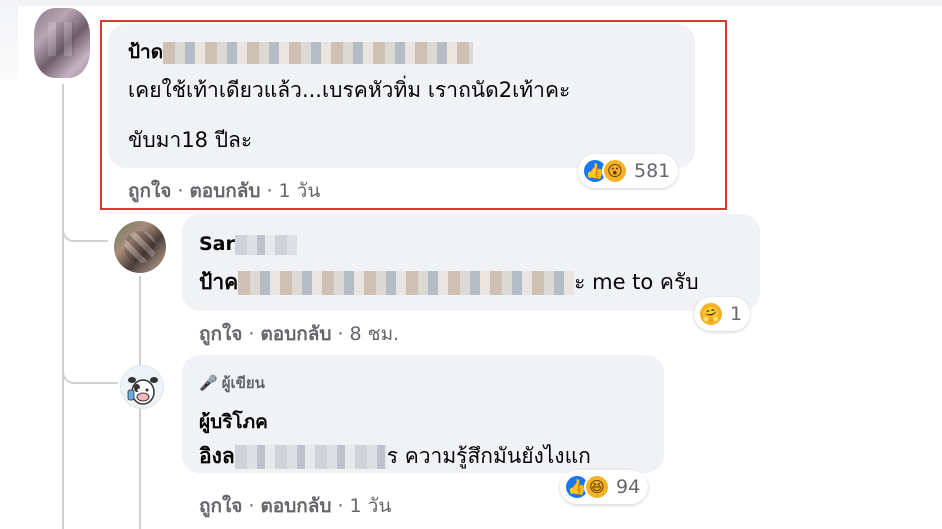  I want to click on comment-timestamp: 1 วัน, so click(371, 506).